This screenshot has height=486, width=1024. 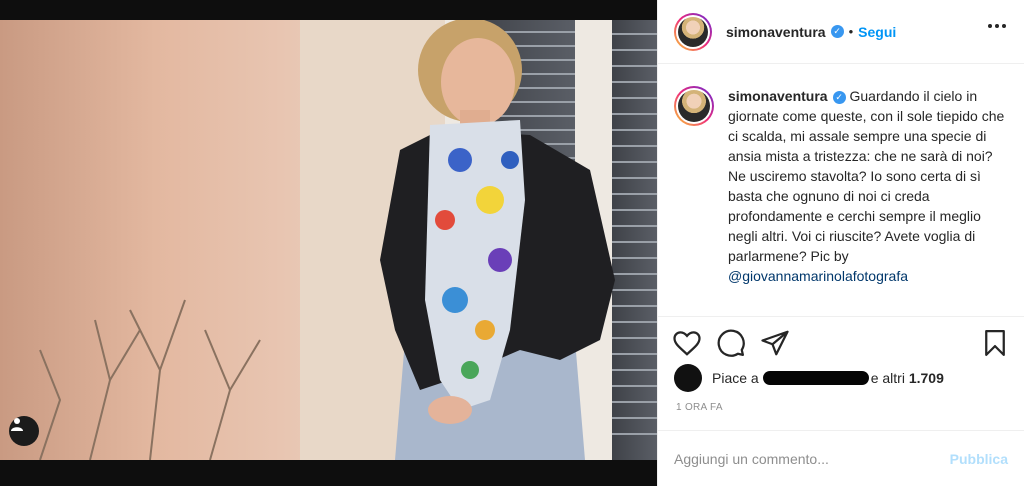 I want to click on heart-icon, so click(x=687, y=343).